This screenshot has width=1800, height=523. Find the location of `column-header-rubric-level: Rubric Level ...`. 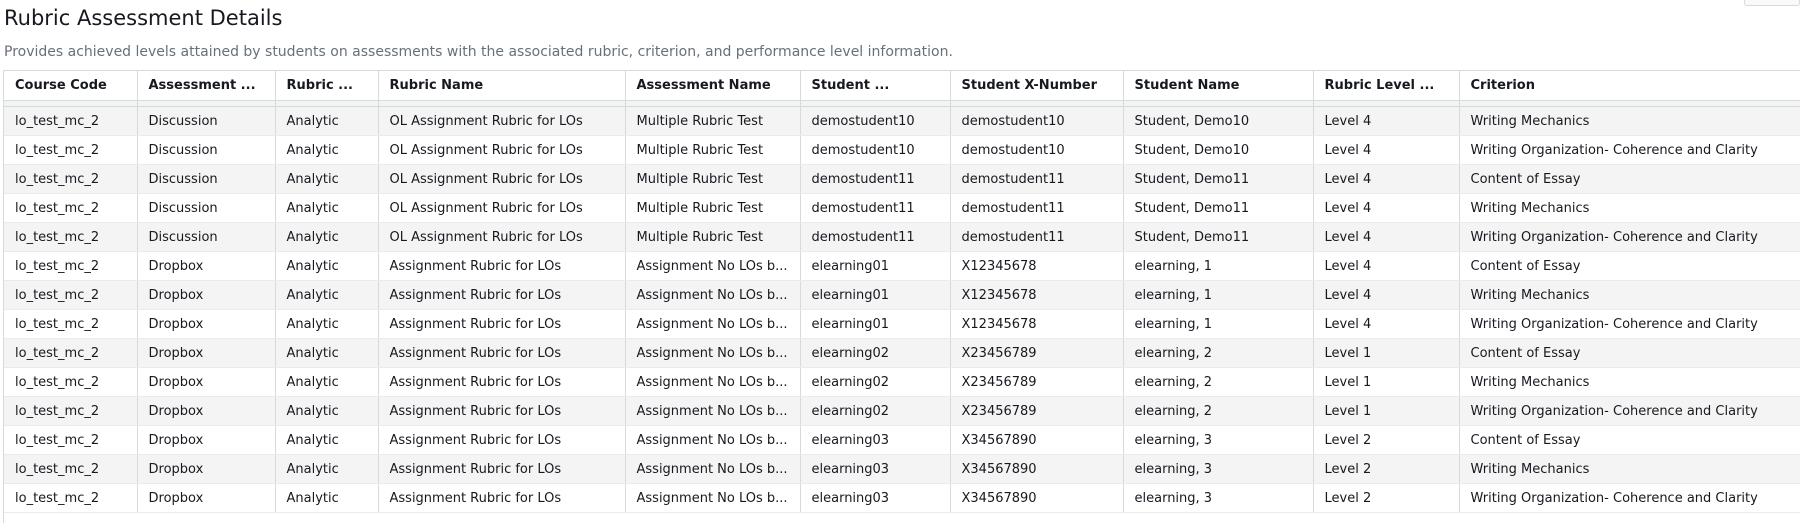

column-header-rubric-level: Rubric Level ... is located at coordinates (1386, 86).